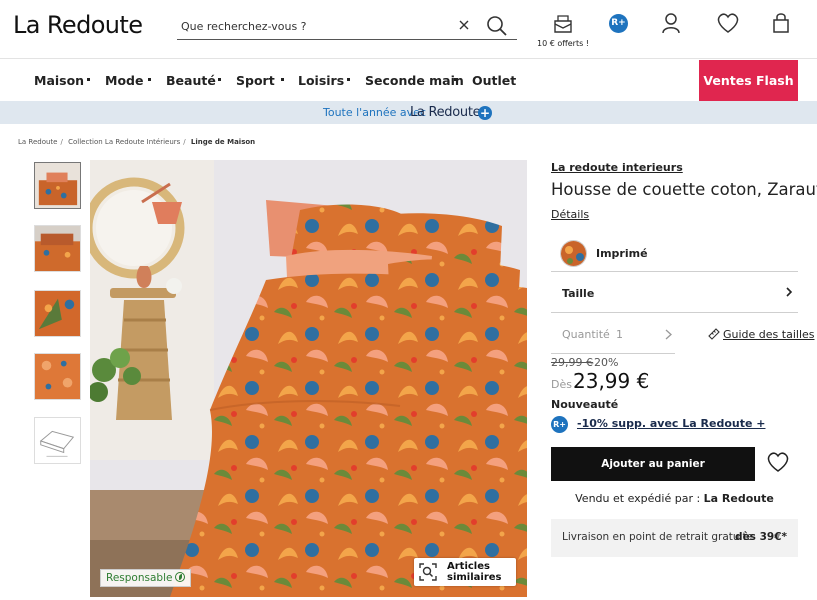 This screenshot has height=600, width=817. What do you see at coordinates (414, 80) in the screenshot?
I see `nav-item-seconde-main: Seconde main` at bounding box center [414, 80].